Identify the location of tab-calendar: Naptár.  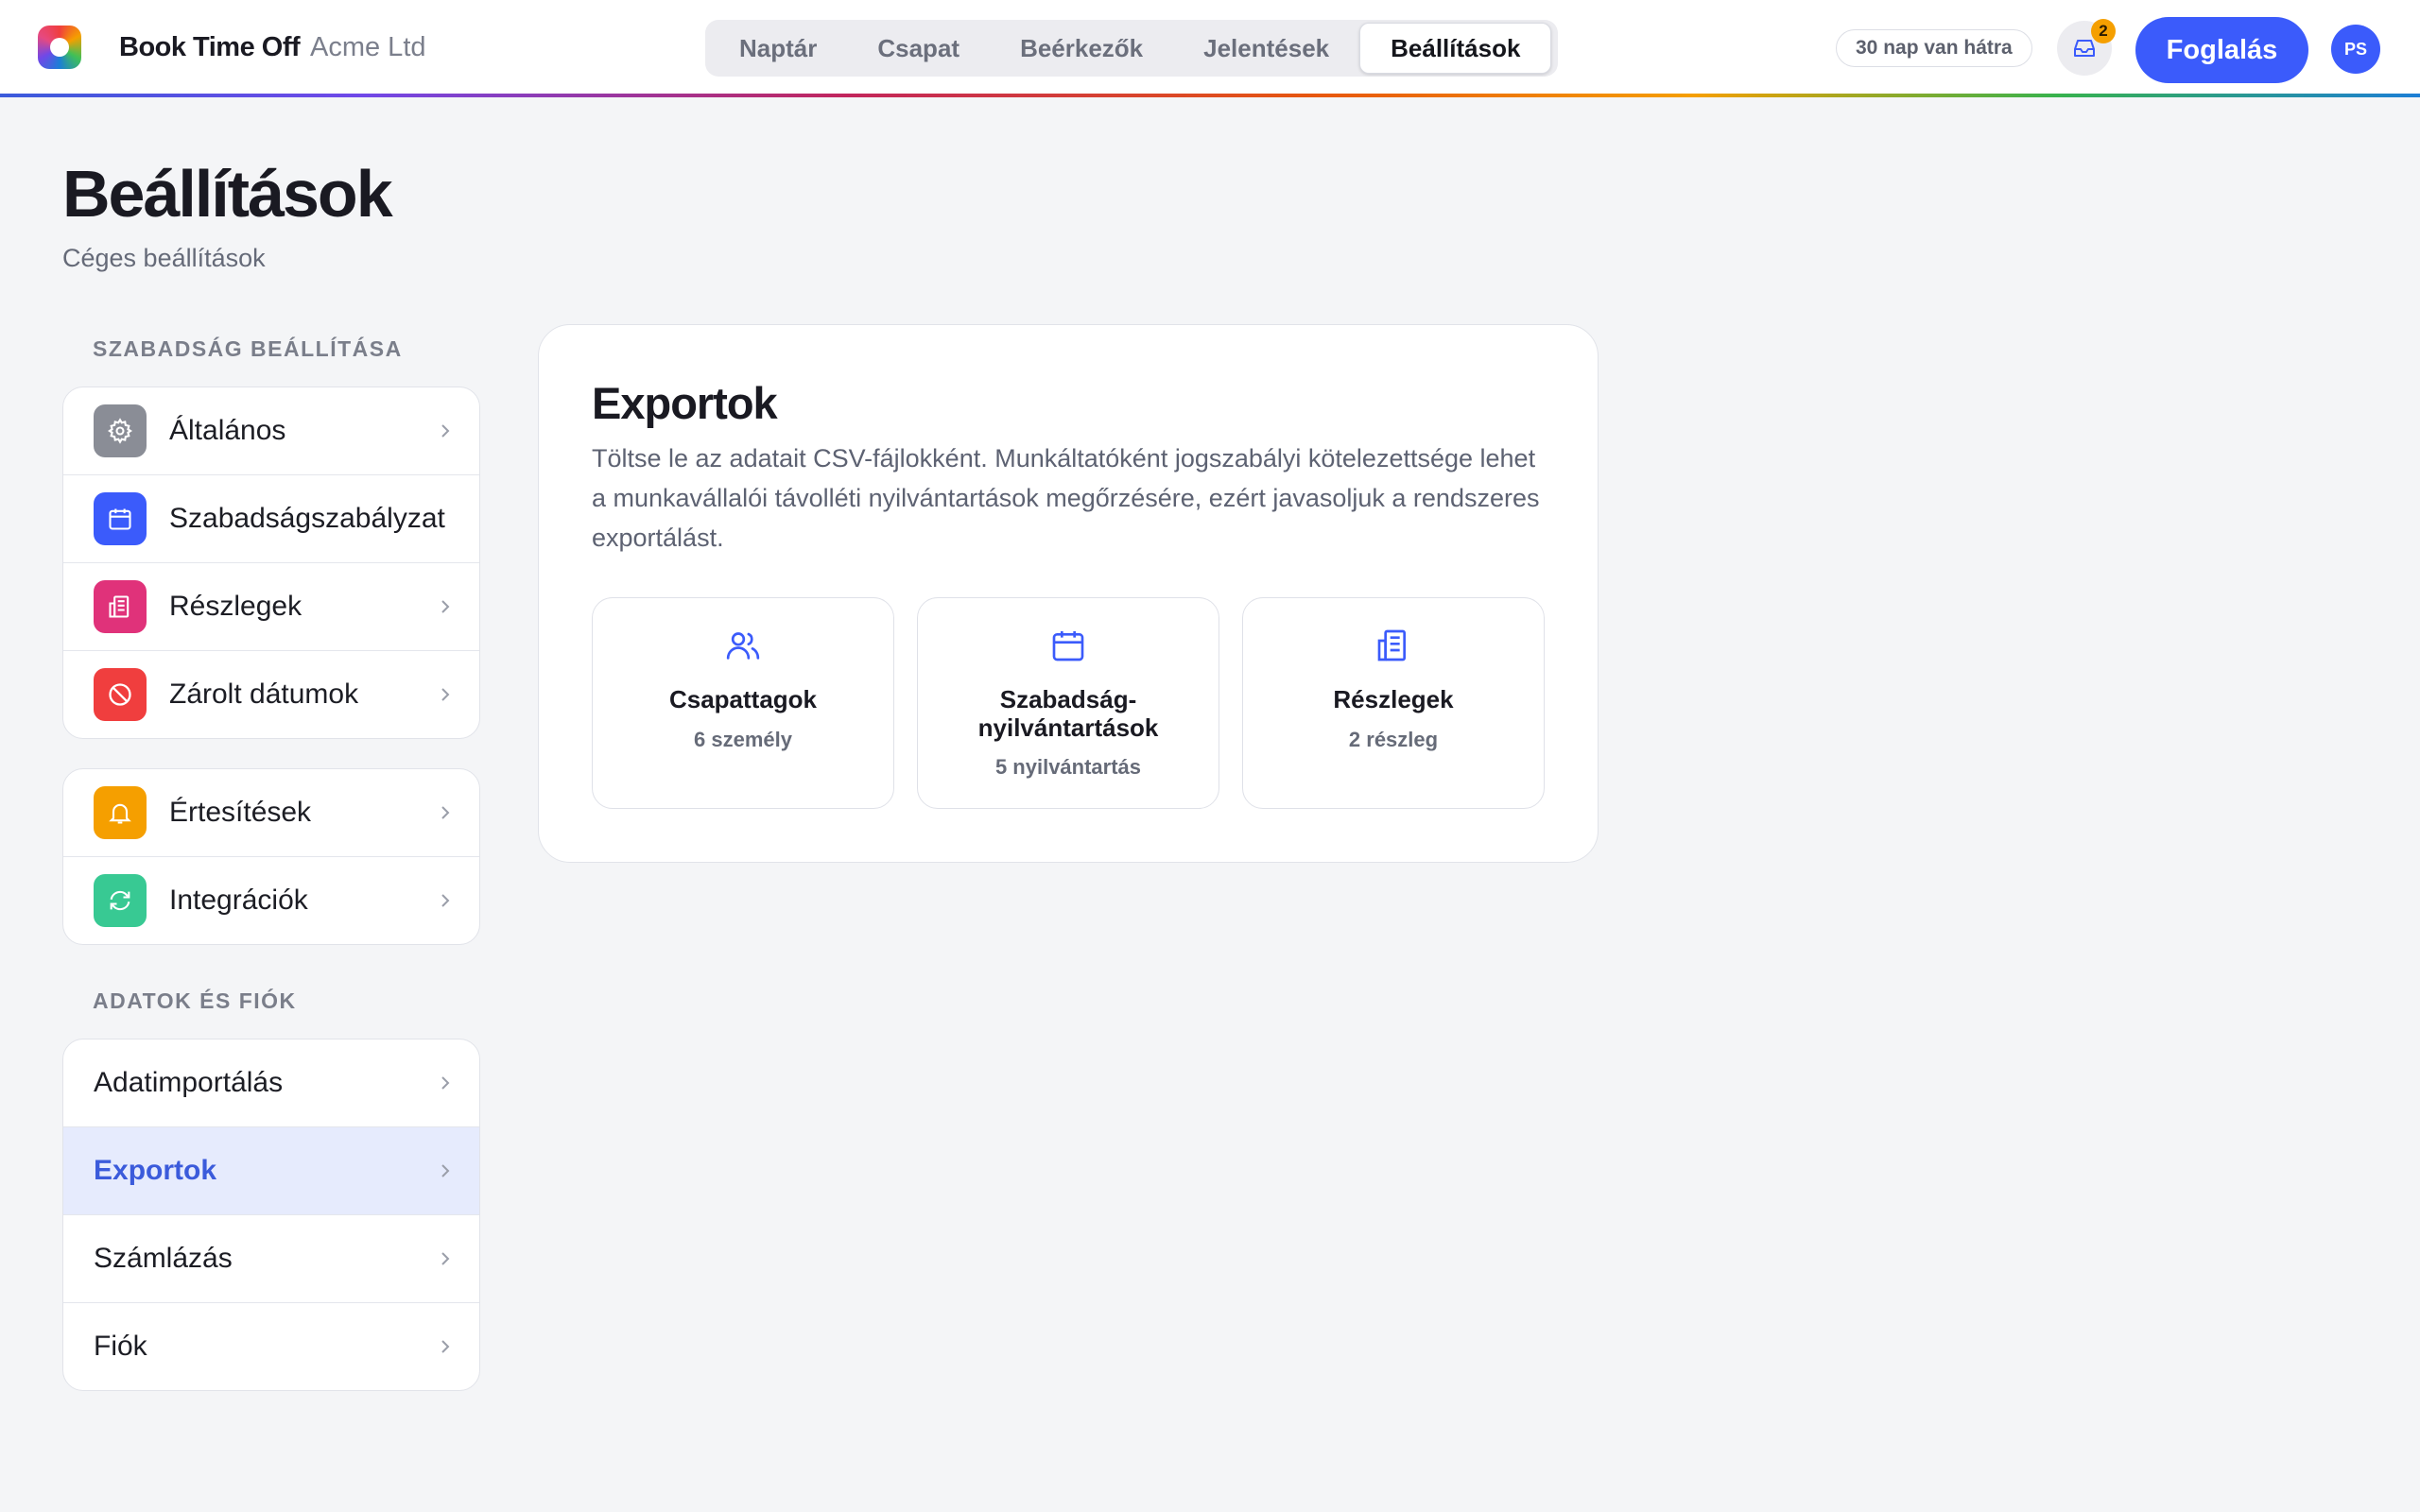
(778, 48).